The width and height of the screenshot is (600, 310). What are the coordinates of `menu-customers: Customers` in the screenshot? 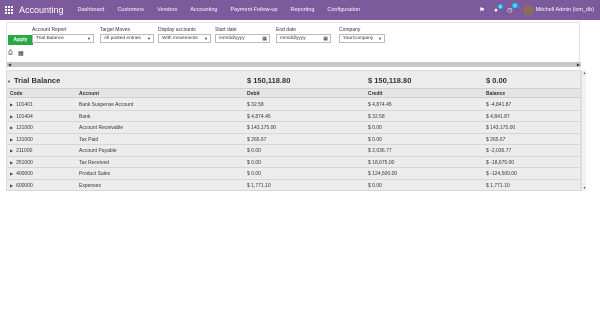 It's located at (130, 10).